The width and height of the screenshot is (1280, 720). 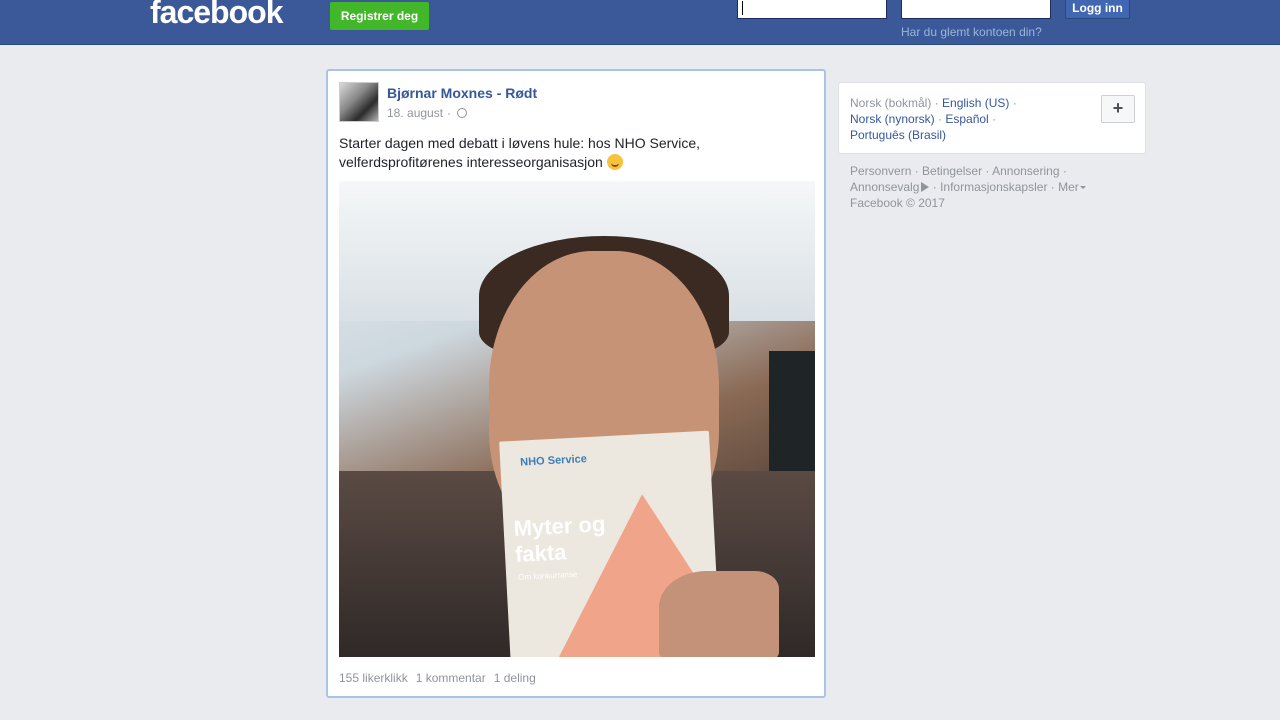 What do you see at coordinates (742, 8) in the screenshot?
I see `text-caret` at bounding box center [742, 8].